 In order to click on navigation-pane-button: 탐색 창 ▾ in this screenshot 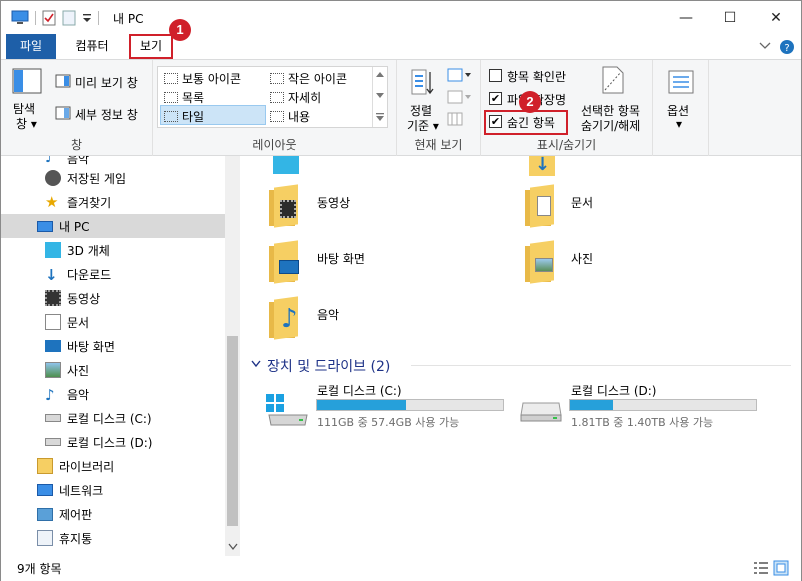, I will do `click(27, 99)`.